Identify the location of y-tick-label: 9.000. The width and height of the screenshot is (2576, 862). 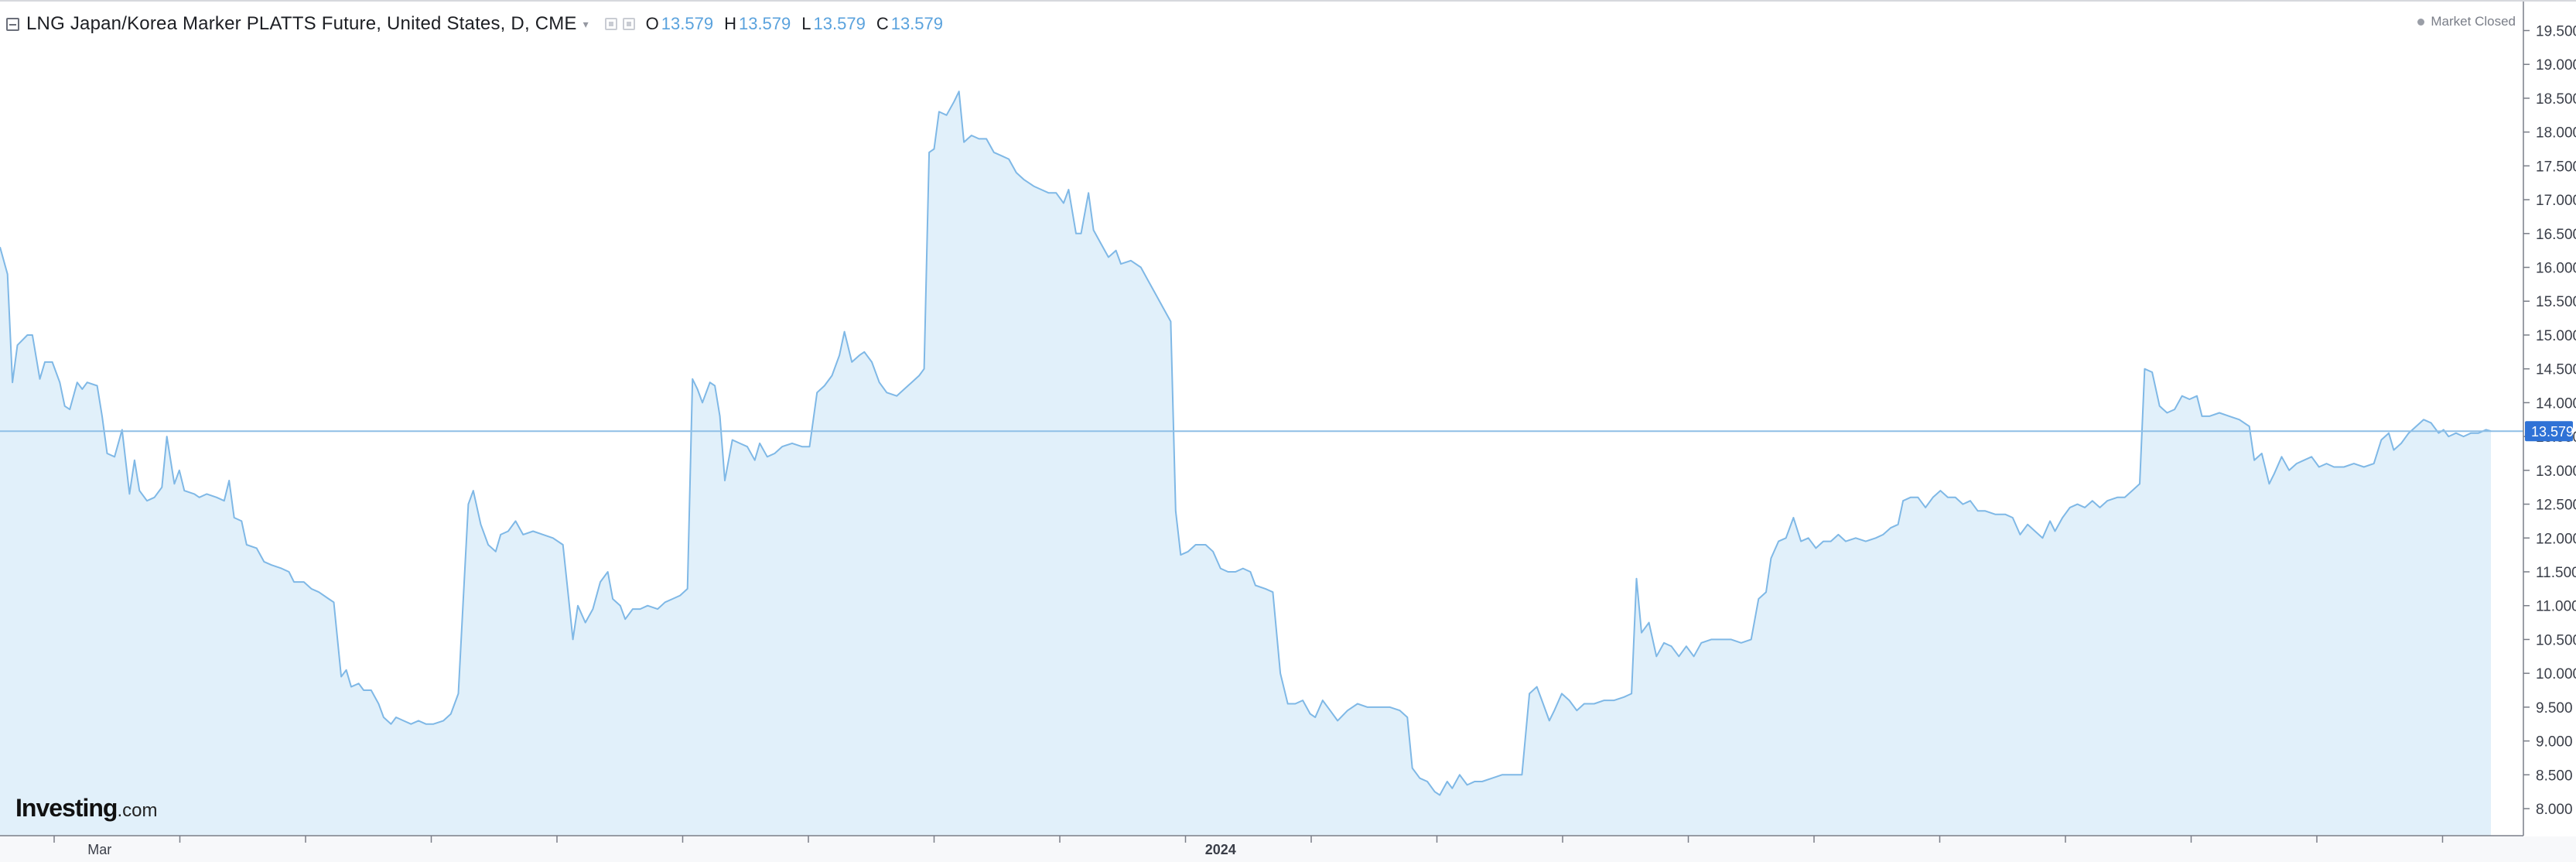
(2554, 742).